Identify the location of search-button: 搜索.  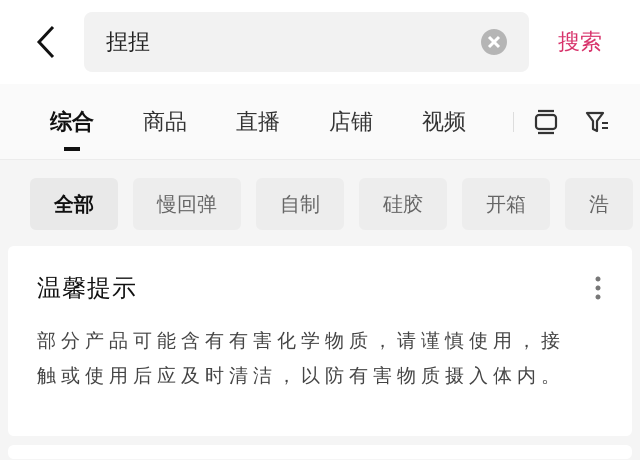
(580, 42).